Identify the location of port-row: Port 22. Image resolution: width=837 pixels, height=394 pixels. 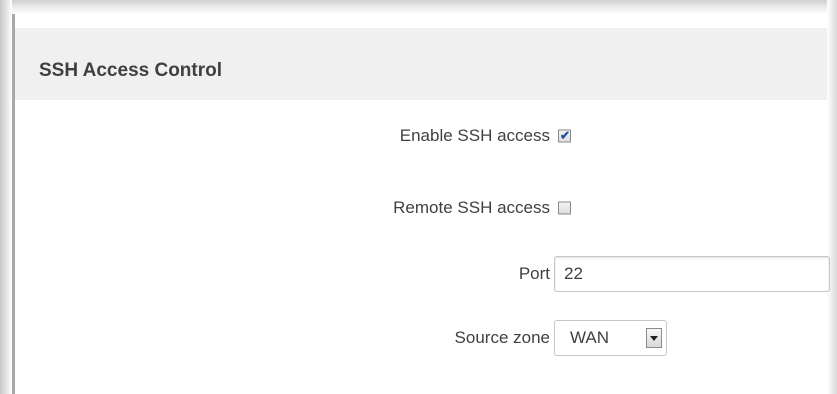
(422, 274).